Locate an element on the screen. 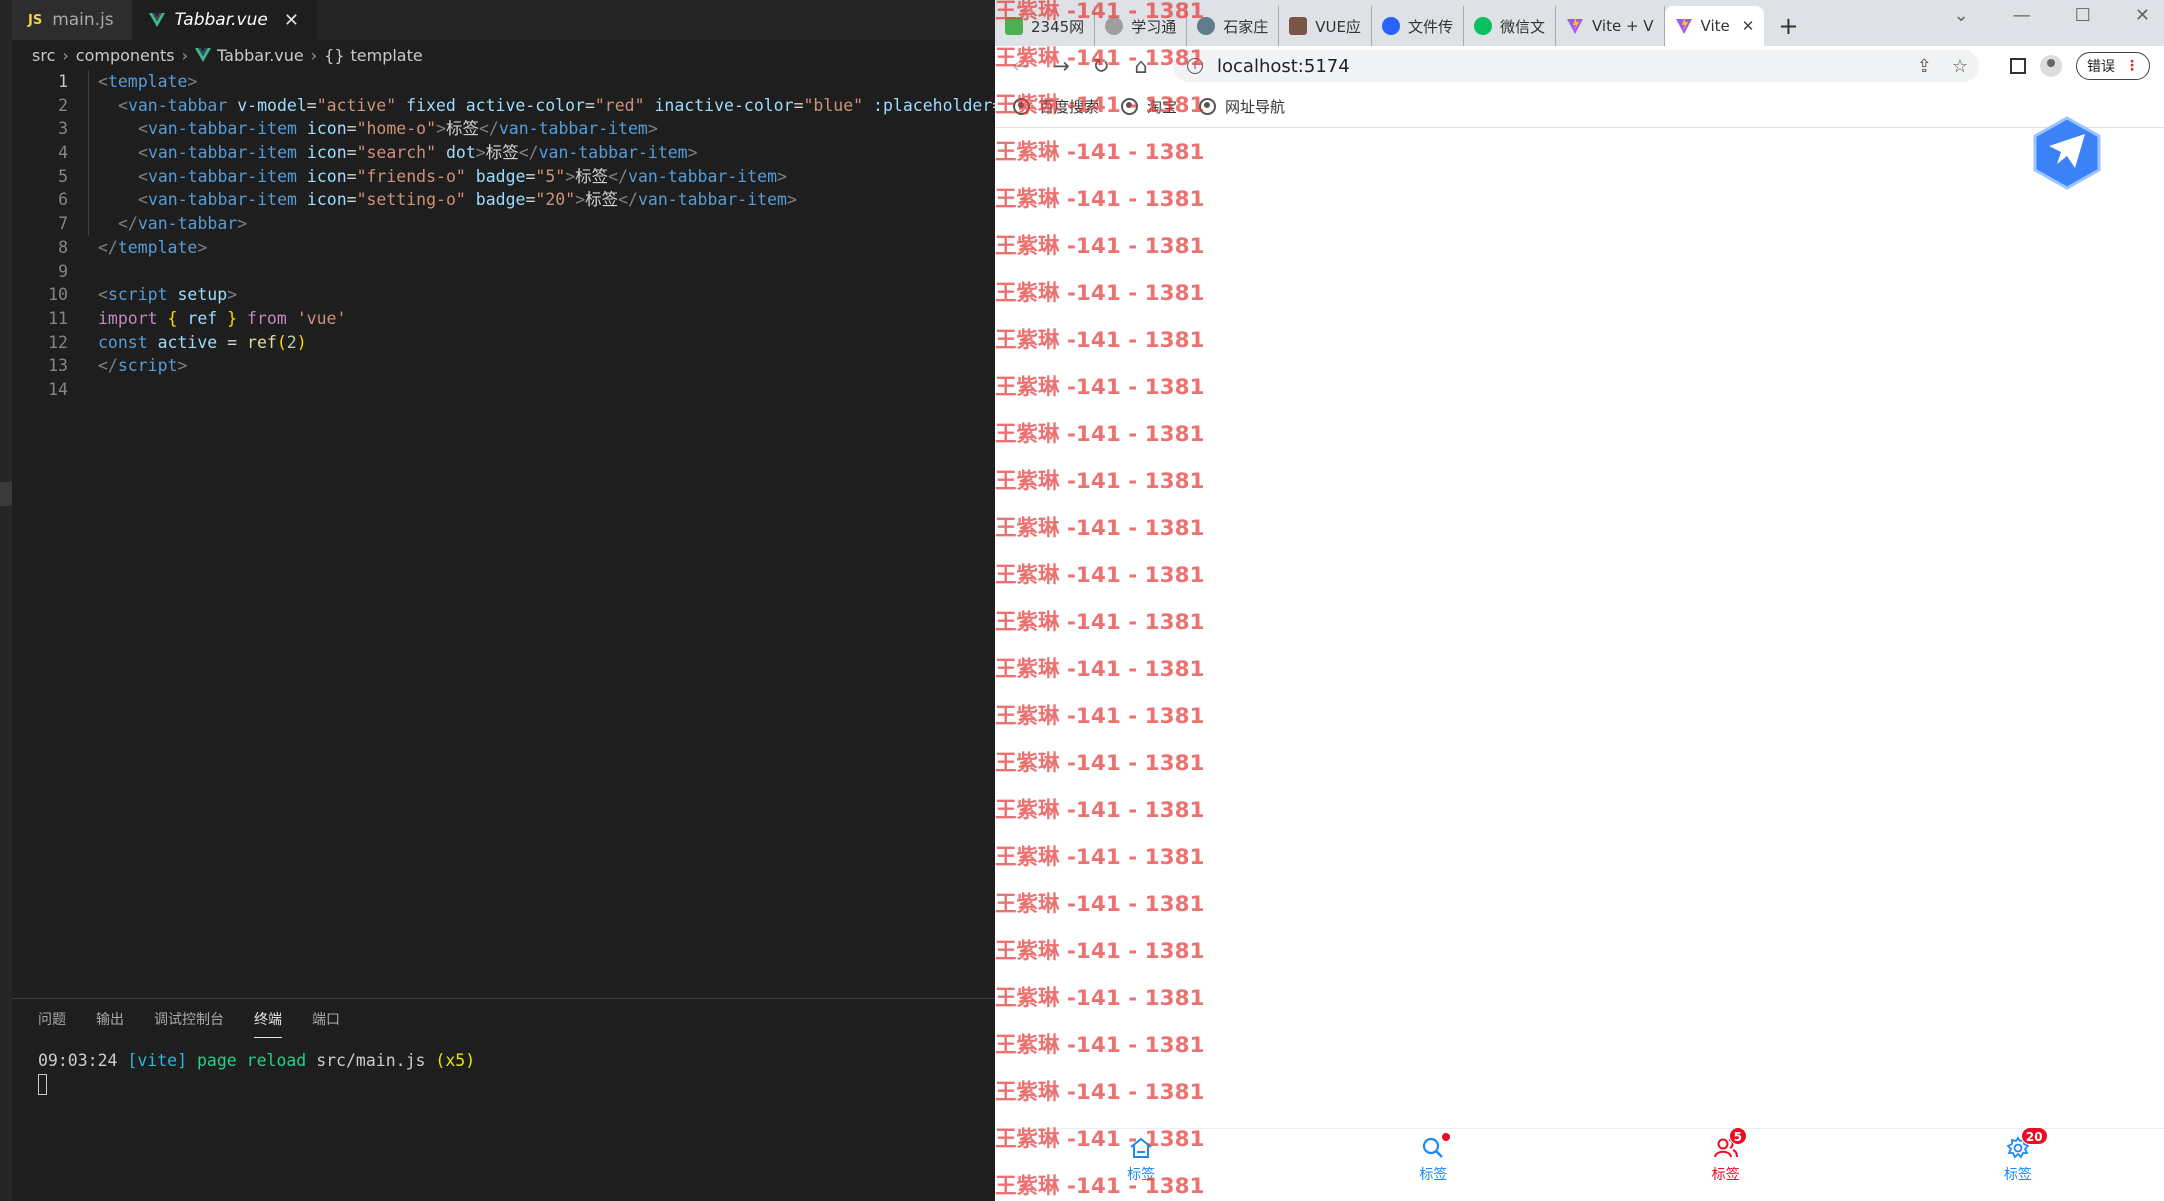 This screenshot has width=2164, height=1201. tabbar-item-setting: 20 标签 is located at coordinates (2018, 1158).